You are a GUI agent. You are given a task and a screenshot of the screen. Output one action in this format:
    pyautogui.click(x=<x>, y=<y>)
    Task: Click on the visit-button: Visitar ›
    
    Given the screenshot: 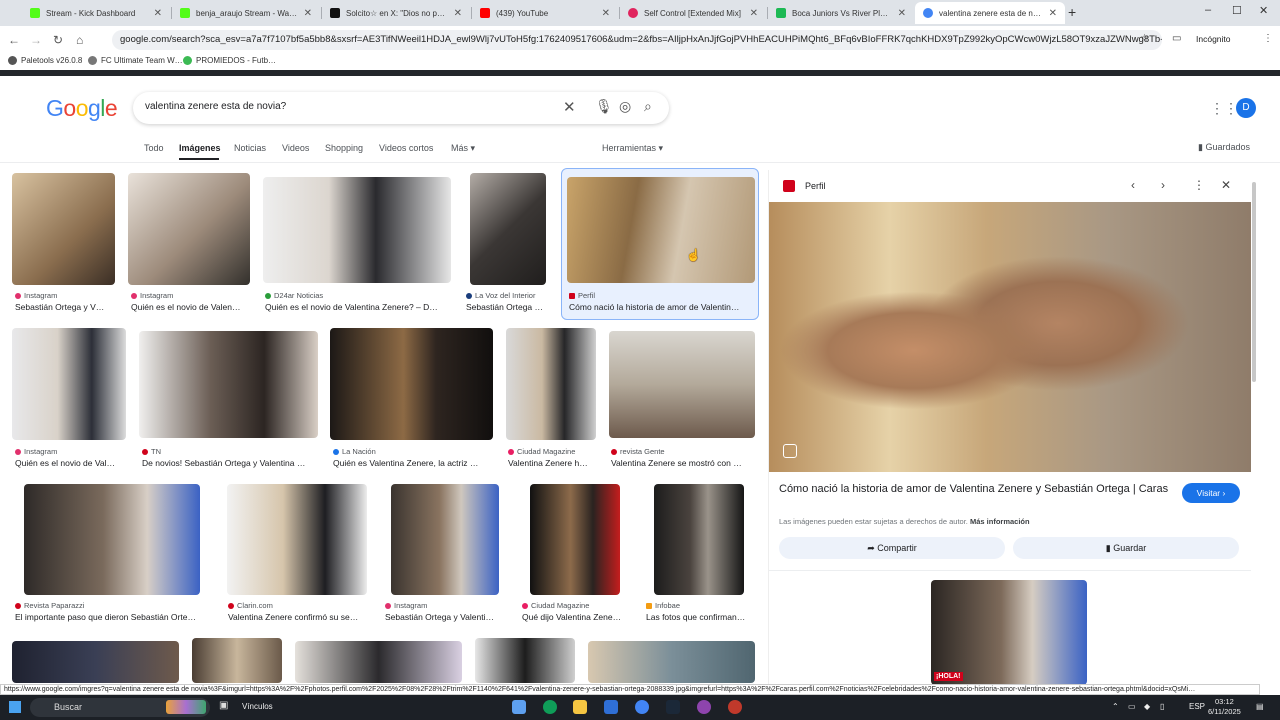 What is the action you would take?
    pyautogui.click(x=1211, y=493)
    